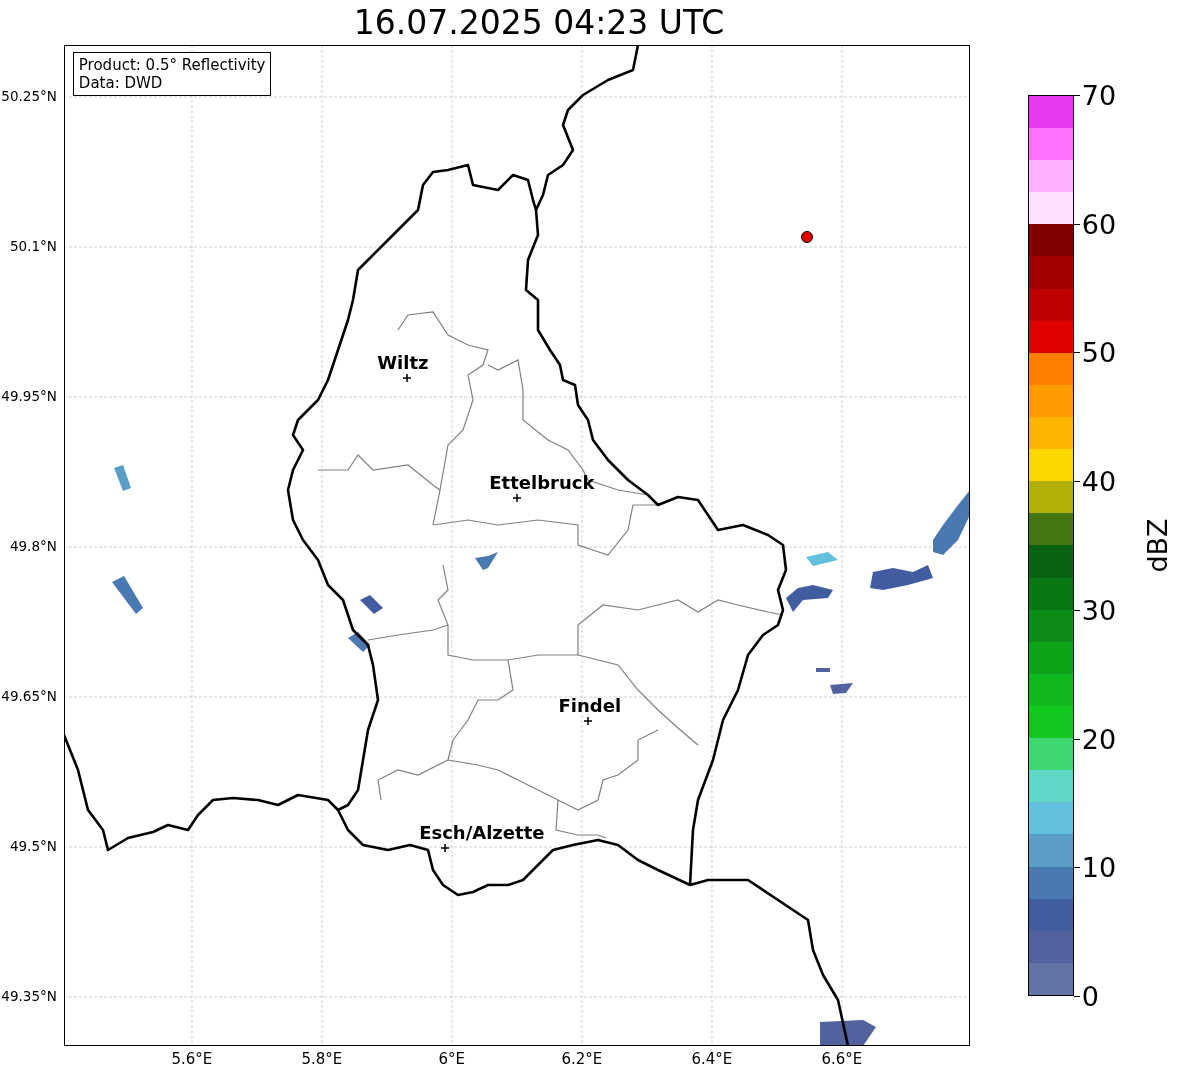 The width and height of the screenshot is (1184, 1081). What do you see at coordinates (582, 1059) in the screenshot?
I see `longitude-label: 6.2°E` at bounding box center [582, 1059].